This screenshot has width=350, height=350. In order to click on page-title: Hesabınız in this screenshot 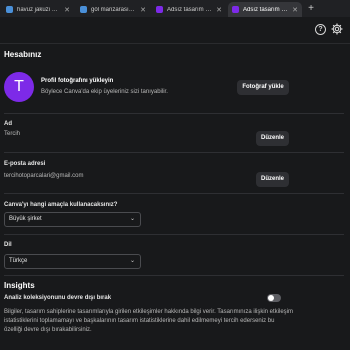, I will do `click(23, 54)`.